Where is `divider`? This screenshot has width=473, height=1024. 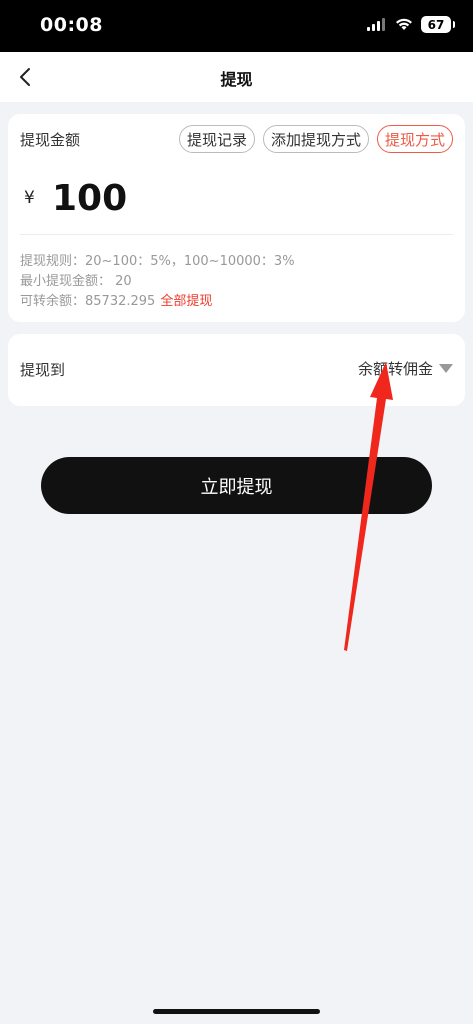
divider is located at coordinates (236, 234).